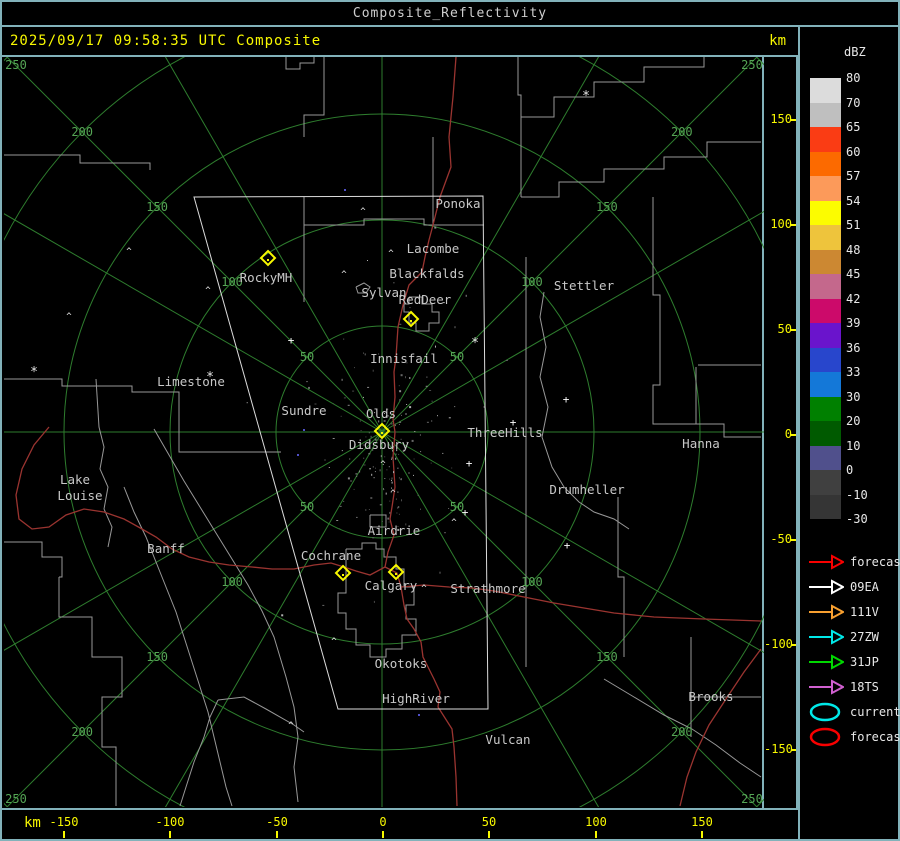 This screenshot has height=841, width=900. What do you see at coordinates (875, 562) in the screenshot?
I see `legend-item-label: forecast` at bounding box center [875, 562].